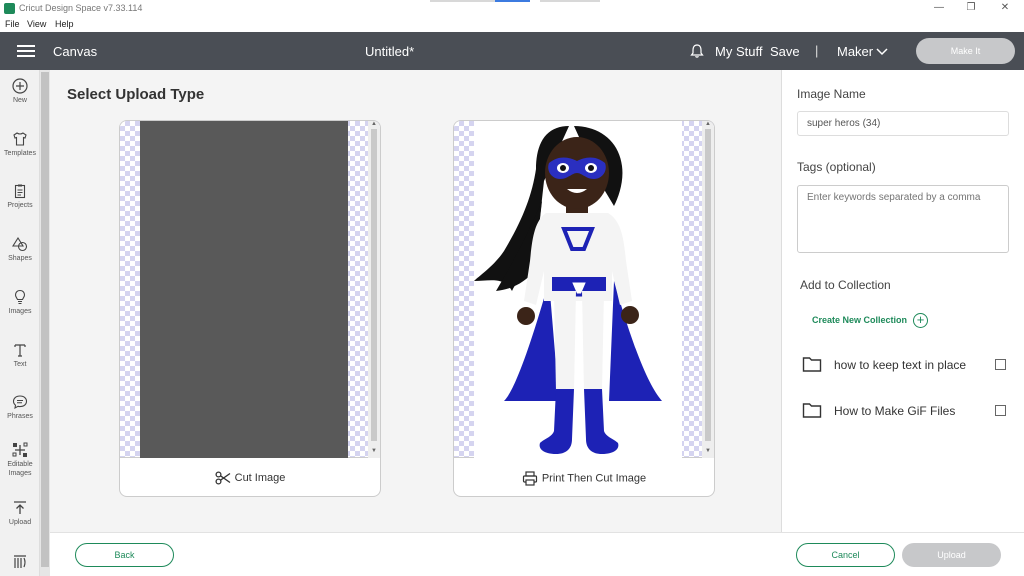  I want to click on save-button: Save, so click(785, 51).